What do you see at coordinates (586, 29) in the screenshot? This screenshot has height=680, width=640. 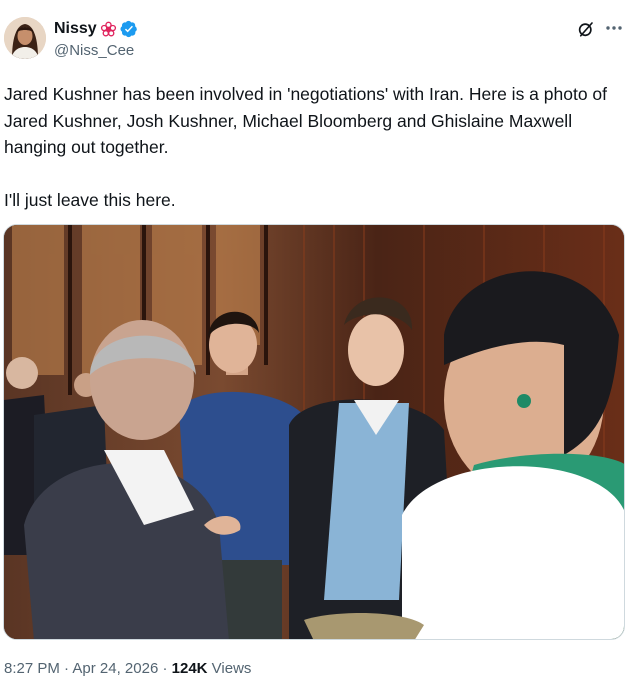 I see `grok-icon` at bounding box center [586, 29].